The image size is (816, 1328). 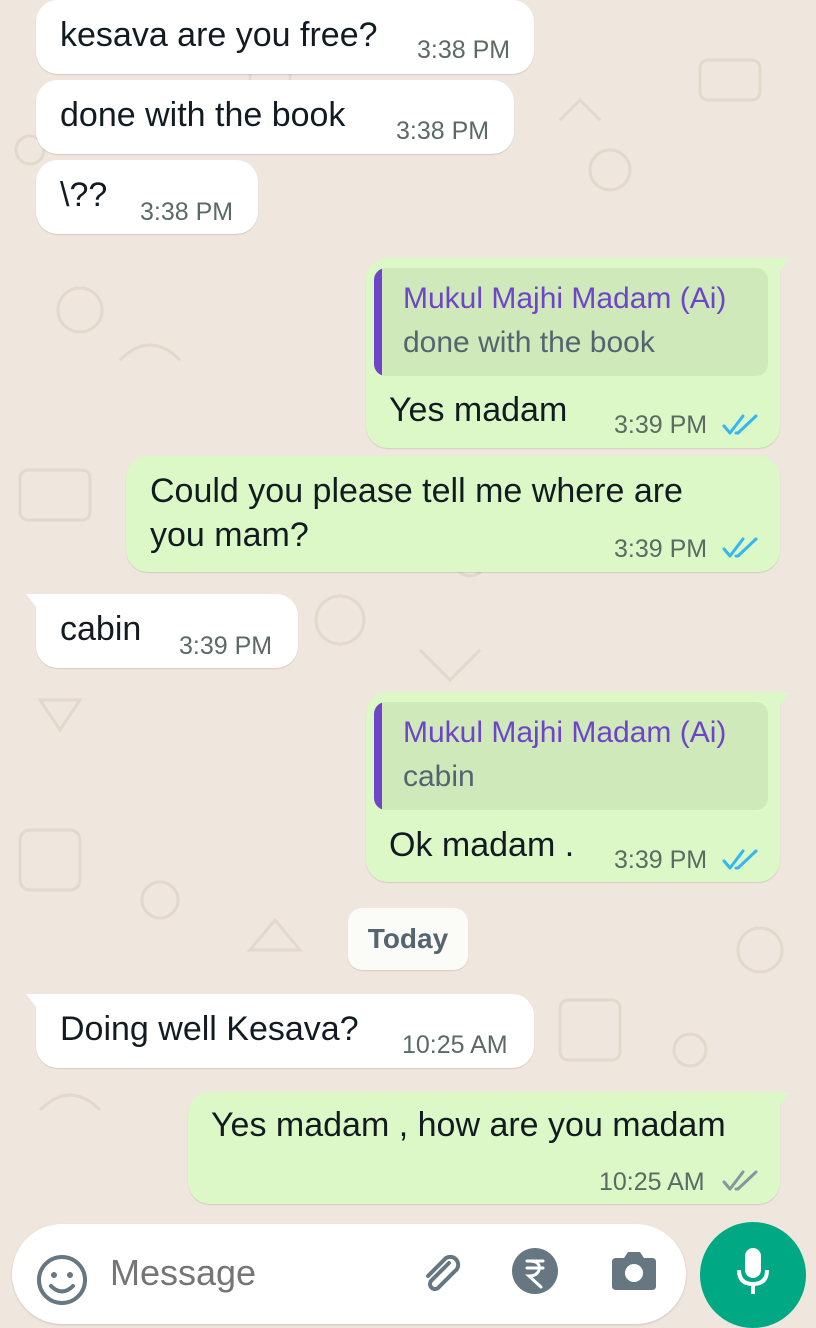 I want to click on message-bubble-incoming: done with the book 3:38 PM, so click(x=275, y=117).